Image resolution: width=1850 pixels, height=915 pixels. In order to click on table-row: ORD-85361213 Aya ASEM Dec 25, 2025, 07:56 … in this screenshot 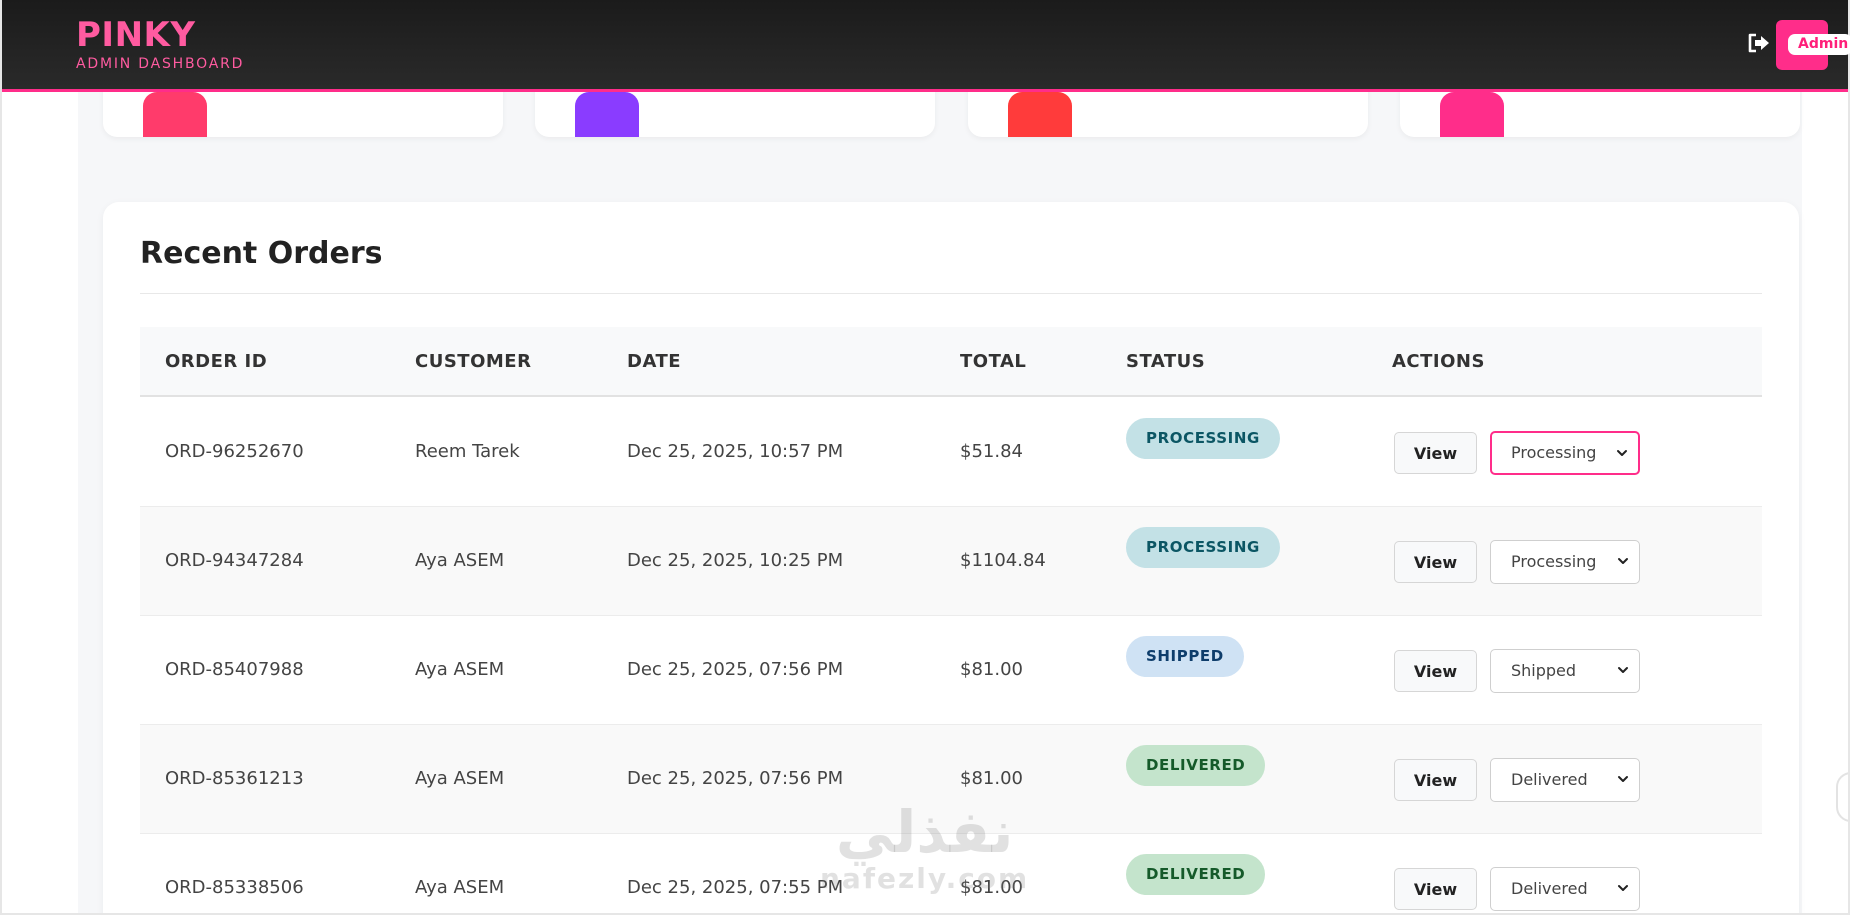, I will do `click(951, 779)`.